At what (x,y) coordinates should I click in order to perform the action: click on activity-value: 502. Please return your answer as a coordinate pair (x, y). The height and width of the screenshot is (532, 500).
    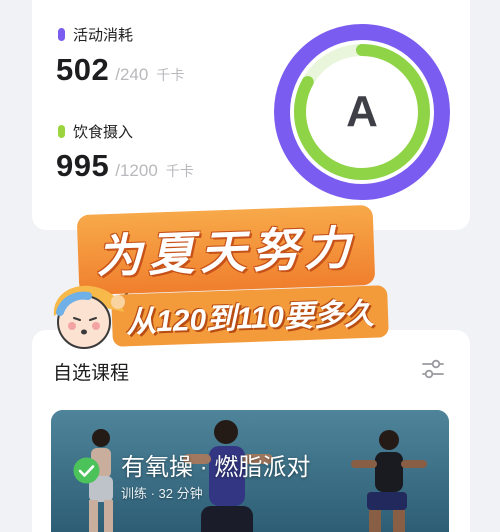
    Looking at the image, I should click on (83, 69).